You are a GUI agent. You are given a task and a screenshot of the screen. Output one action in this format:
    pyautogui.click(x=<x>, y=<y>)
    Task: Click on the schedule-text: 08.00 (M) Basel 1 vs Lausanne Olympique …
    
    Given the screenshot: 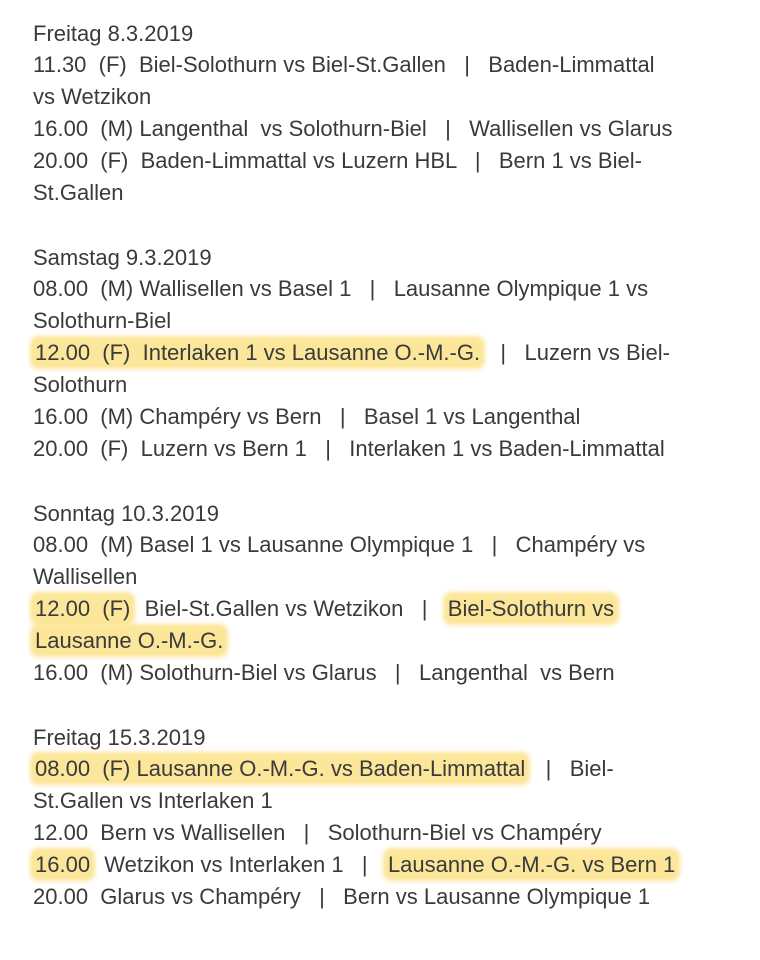 What is the action you would take?
    pyautogui.click(x=339, y=544)
    